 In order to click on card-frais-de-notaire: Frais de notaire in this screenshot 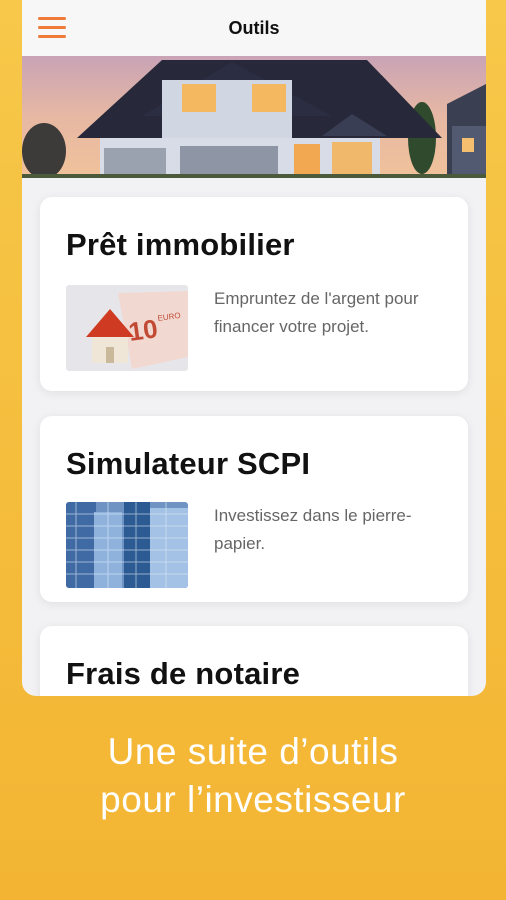, I will do `click(254, 661)`.